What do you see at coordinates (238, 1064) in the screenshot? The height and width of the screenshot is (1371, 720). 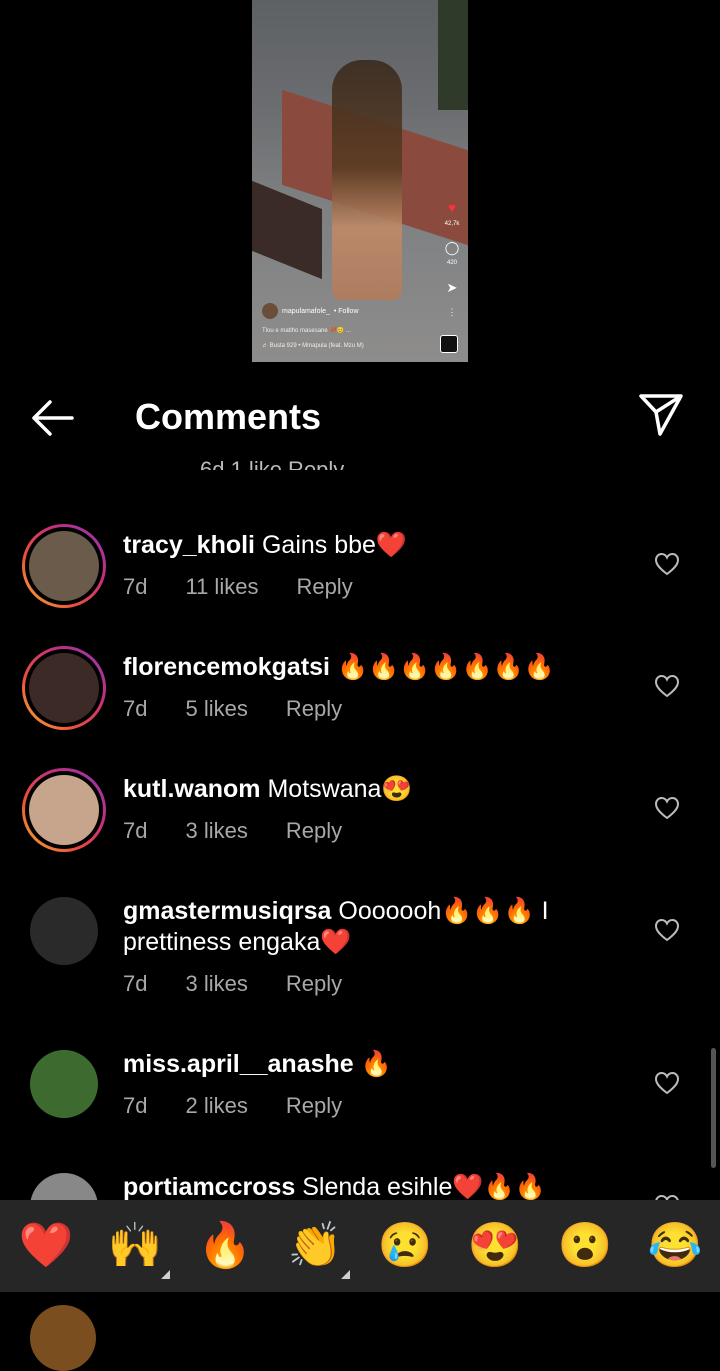 I see `comment-username: miss.april__anashe` at bounding box center [238, 1064].